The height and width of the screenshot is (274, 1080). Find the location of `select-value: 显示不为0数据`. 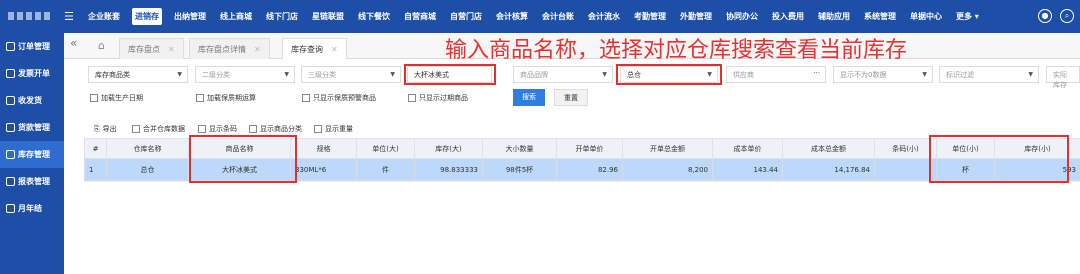

select-value: 显示不为0数据 is located at coordinates (863, 75).